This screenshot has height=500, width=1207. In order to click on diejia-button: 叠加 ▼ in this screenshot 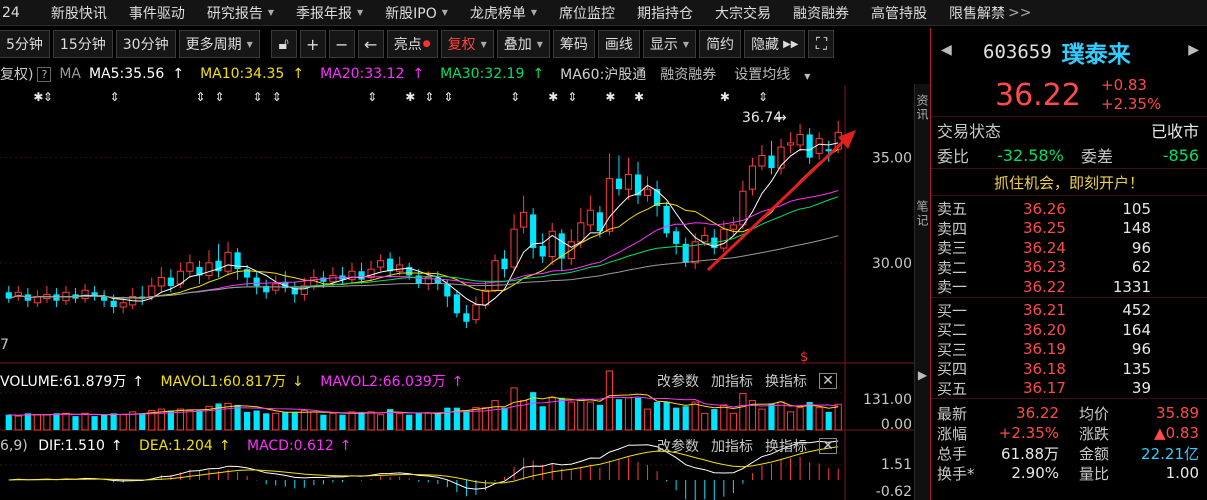, I will do `click(523, 44)`.